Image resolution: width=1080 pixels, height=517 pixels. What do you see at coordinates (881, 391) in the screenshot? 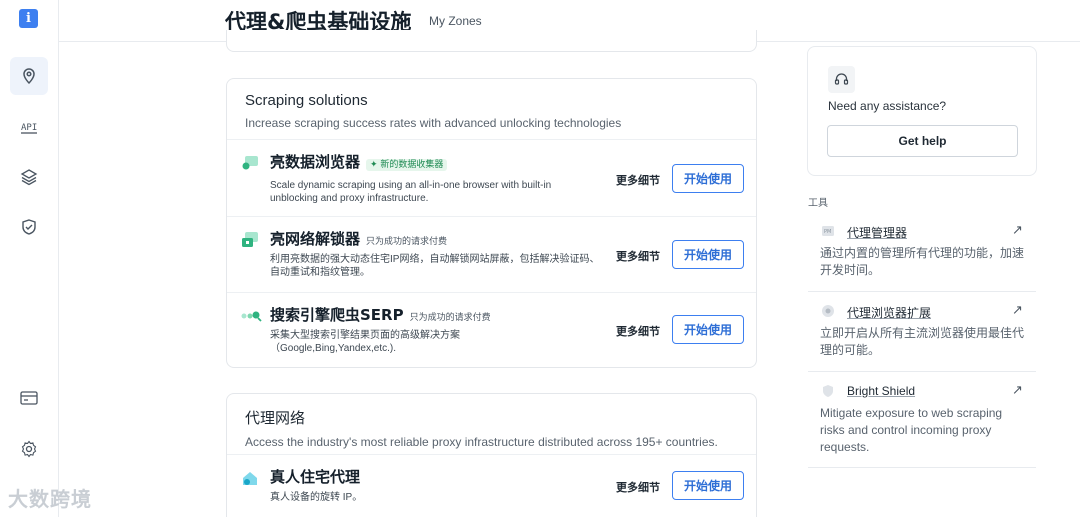
I see `tool-name: Bright Shield` at bounding box center [881, 391].